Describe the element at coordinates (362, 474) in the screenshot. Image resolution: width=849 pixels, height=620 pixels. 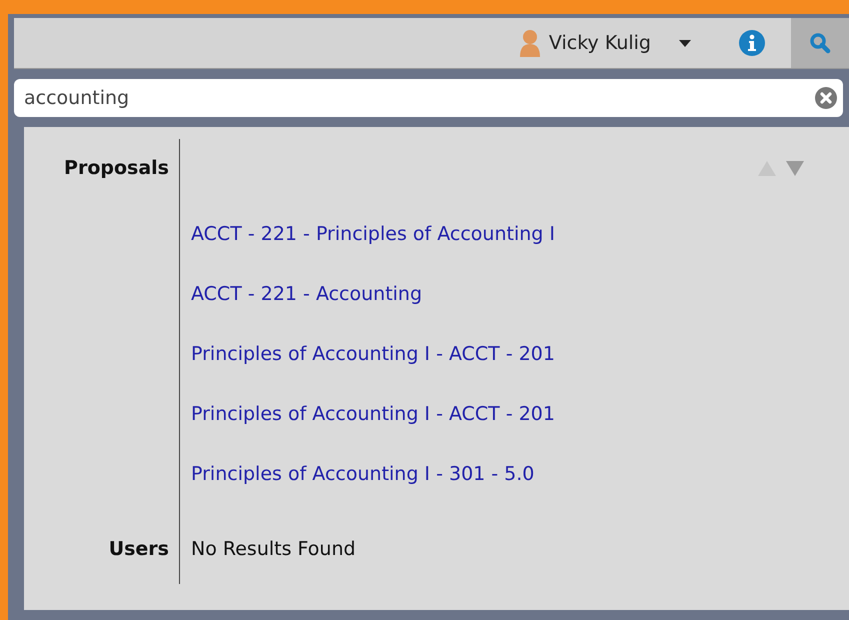
I see `result-link: Principles of Accounting I - 301 - 5.0` at that location.